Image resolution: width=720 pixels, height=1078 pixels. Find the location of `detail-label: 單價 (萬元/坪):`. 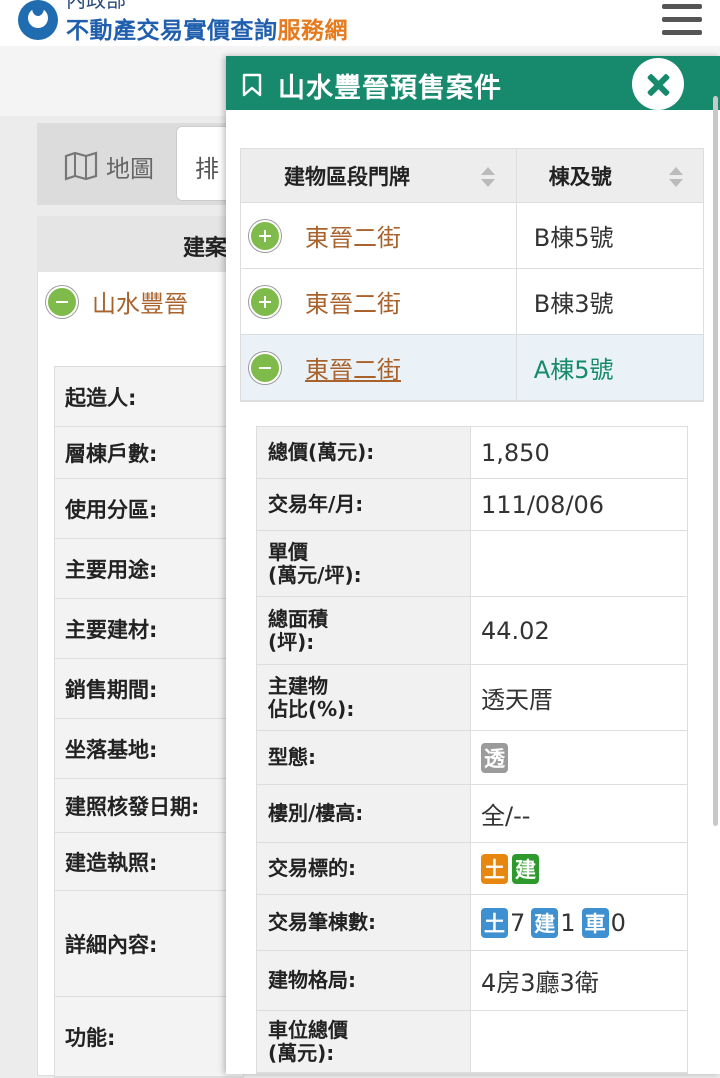

detail-label: 單價 (萬元/坪): is located at coordinates (364, 563).